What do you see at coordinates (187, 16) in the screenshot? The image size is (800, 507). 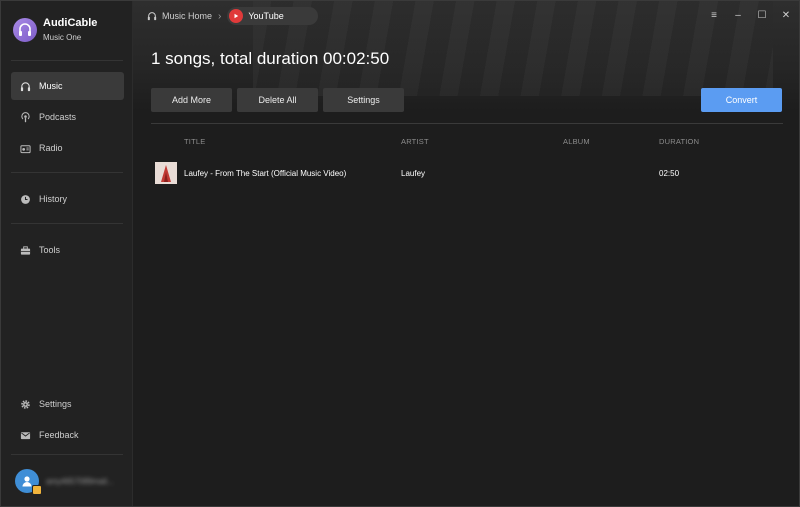 I see `breadcrumb-home-label: Music Home` at bounding box center [187, 16].